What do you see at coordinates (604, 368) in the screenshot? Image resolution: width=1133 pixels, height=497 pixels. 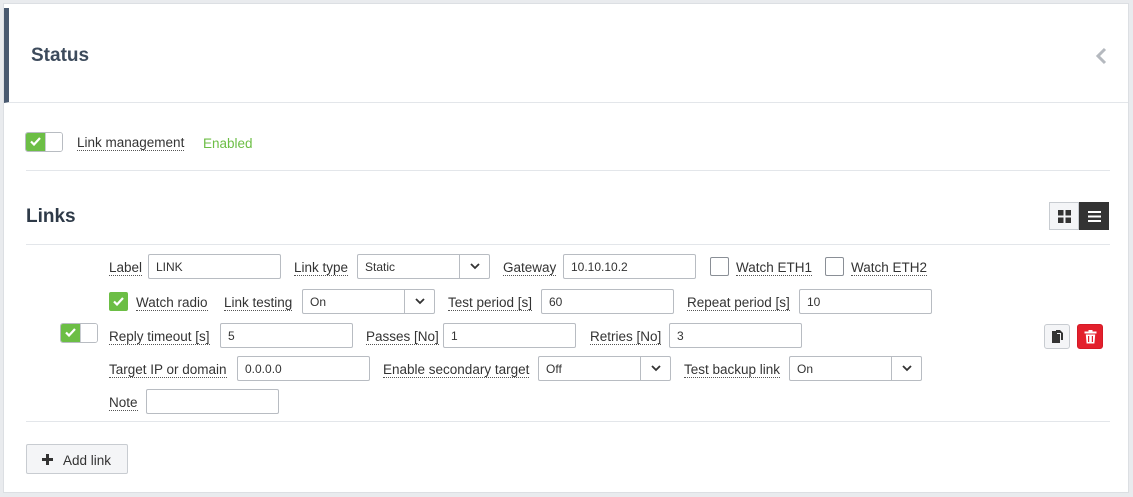 I see `secondary-target-select: Off` at bounding box center [604, 368].